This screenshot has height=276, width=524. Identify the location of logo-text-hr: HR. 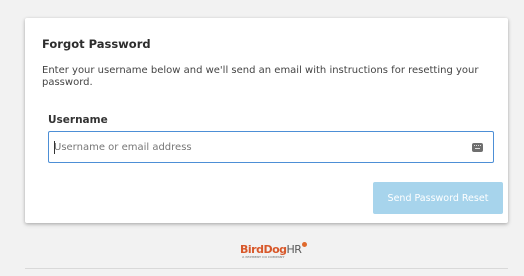
(294, 249).